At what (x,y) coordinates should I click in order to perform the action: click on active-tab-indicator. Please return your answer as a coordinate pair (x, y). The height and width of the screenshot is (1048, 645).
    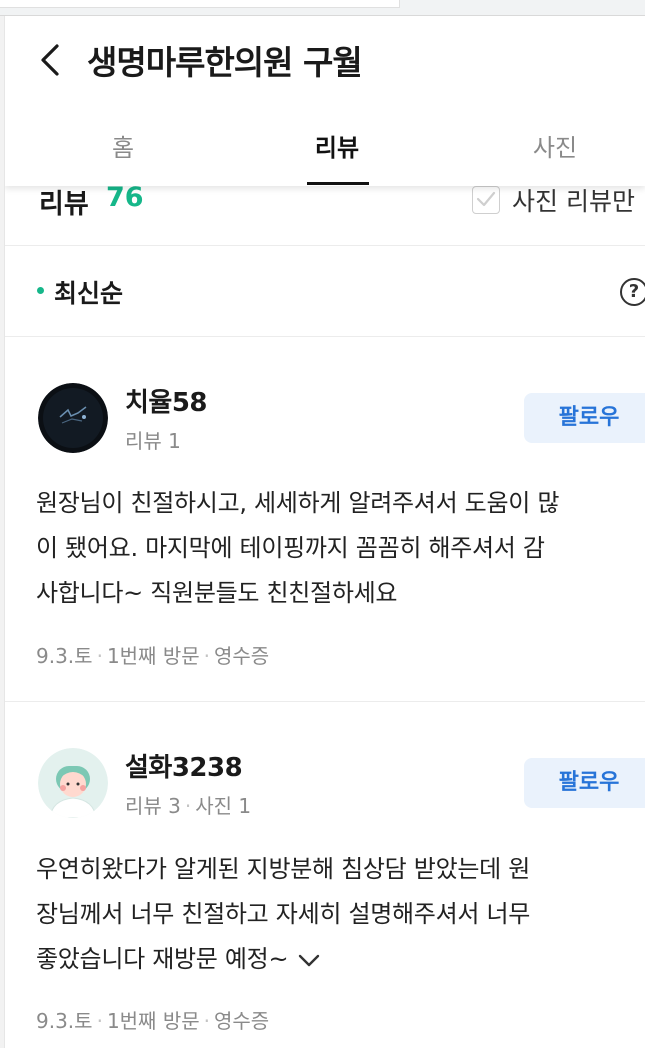
    Looking at the image, I should click on (338, 183).